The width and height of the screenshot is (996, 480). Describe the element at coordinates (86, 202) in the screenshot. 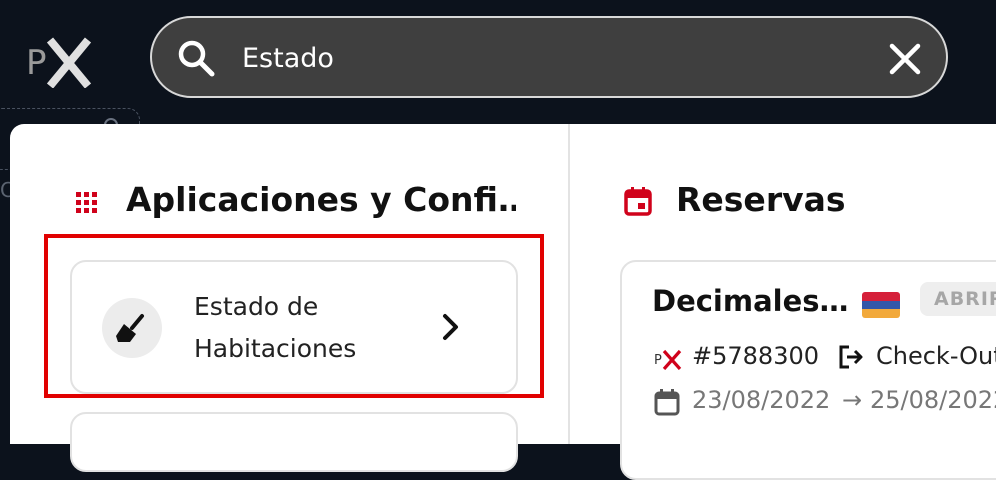

I see `apps-grid-icon` at that location.